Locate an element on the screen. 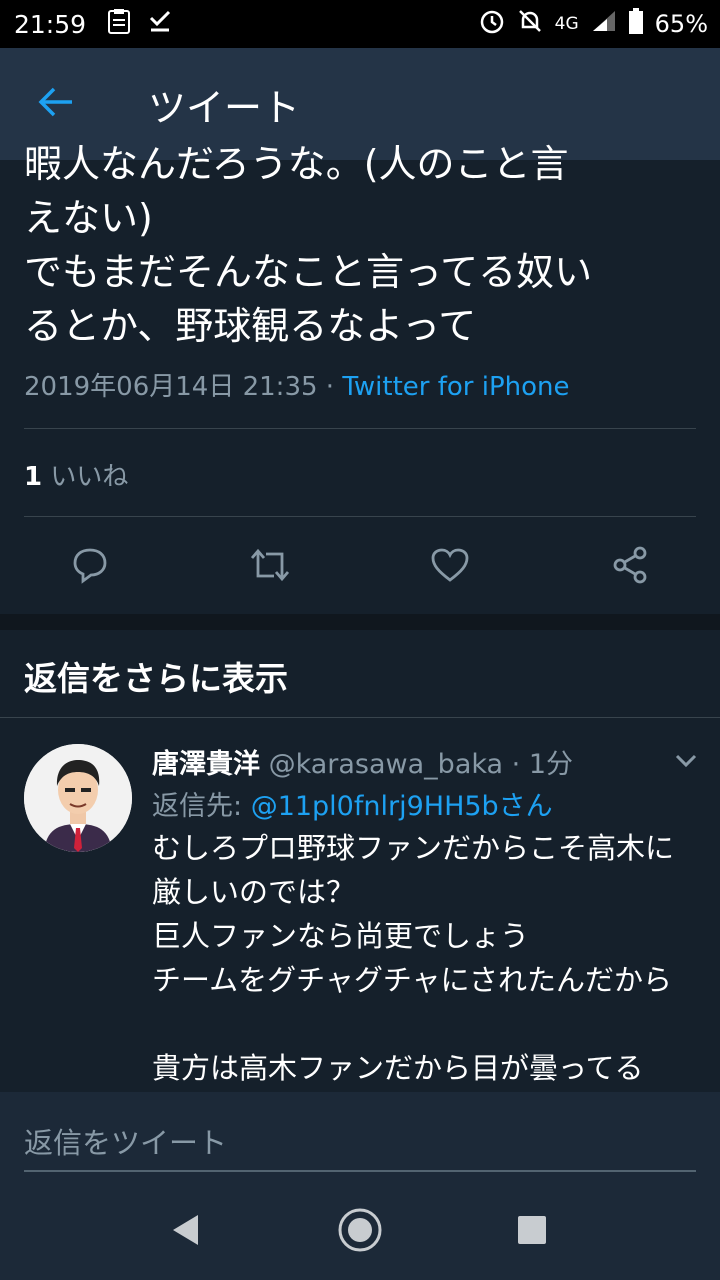 This screenshot has height=1280, width=720. tweet-menu-button is located at coordinates (686, 760).